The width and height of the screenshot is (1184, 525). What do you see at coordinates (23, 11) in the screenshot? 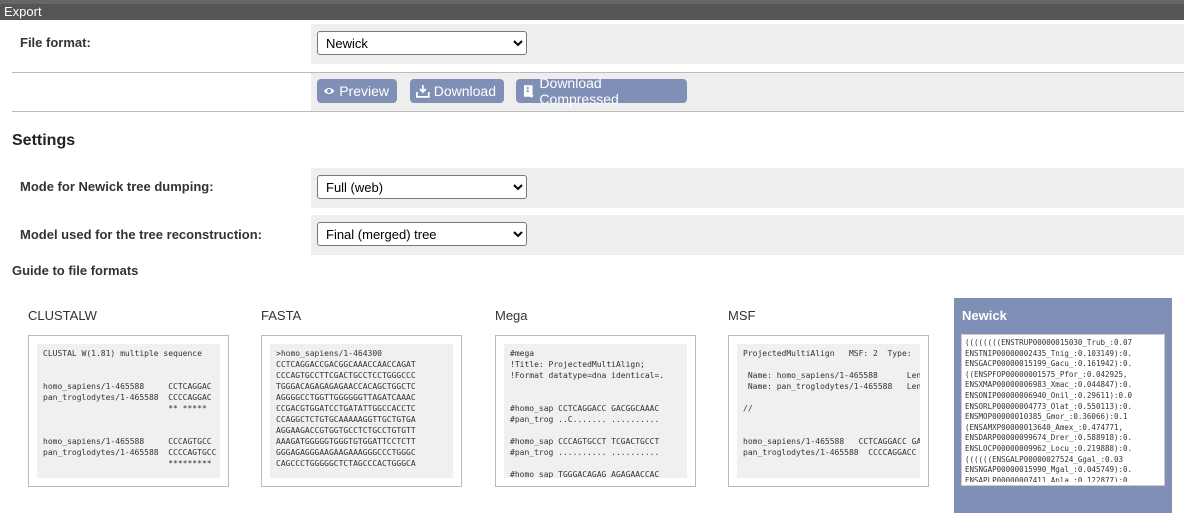
I see `window-title: Export` at bounding box center [23, 11].